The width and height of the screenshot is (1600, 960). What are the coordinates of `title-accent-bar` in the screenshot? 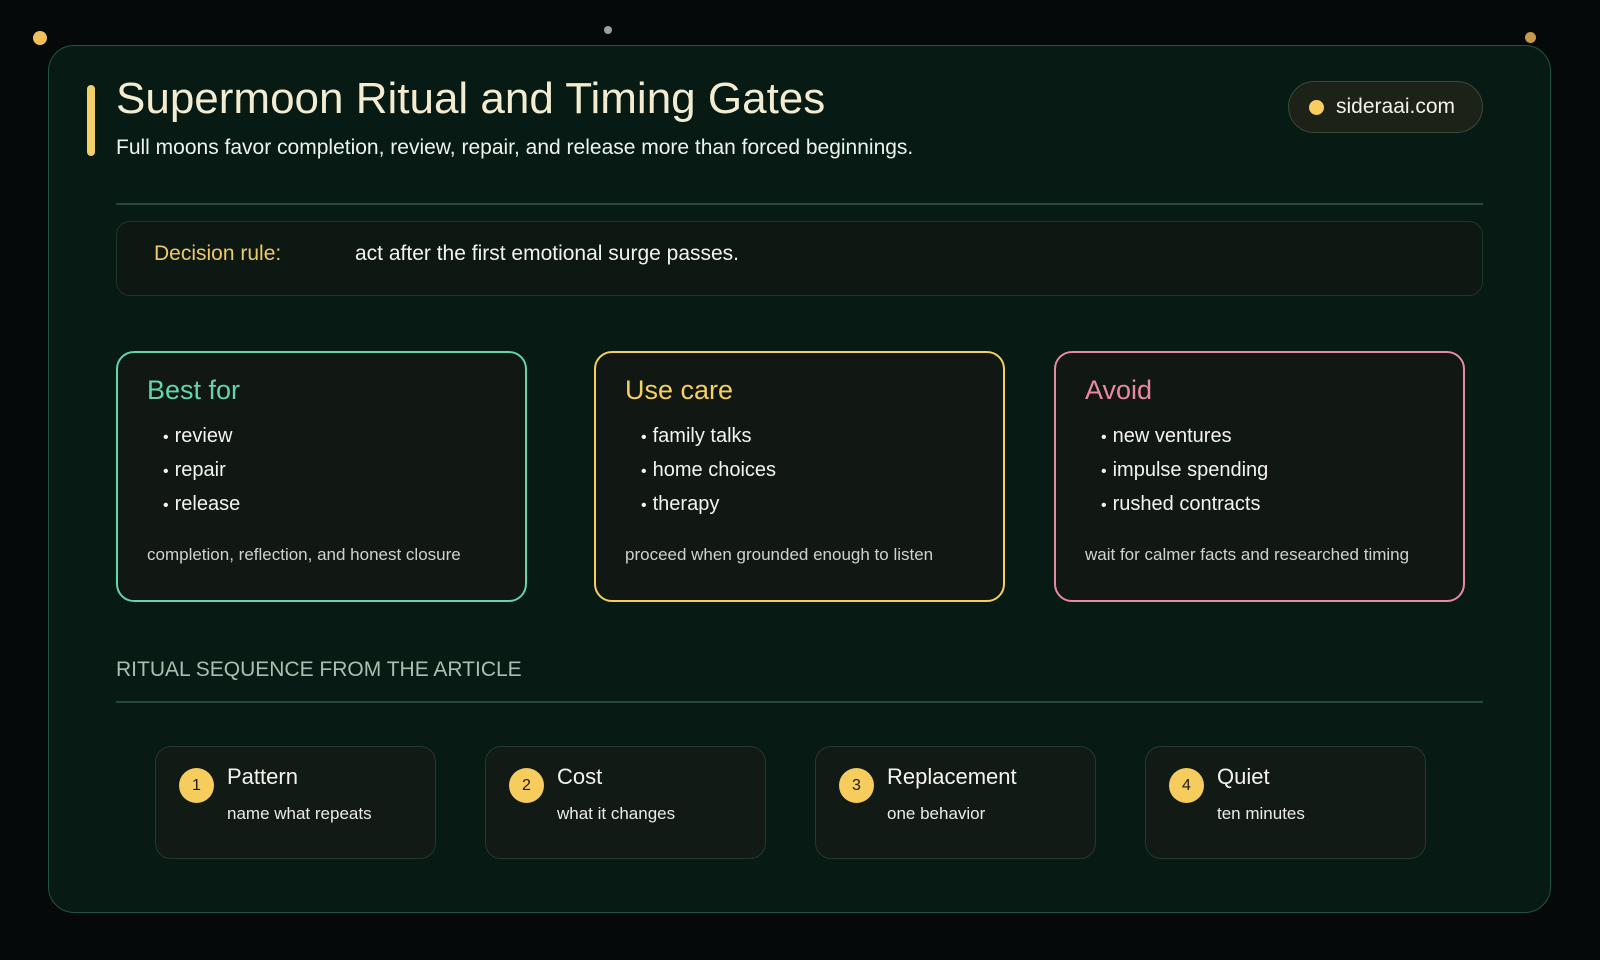 It's located at (91, 120).